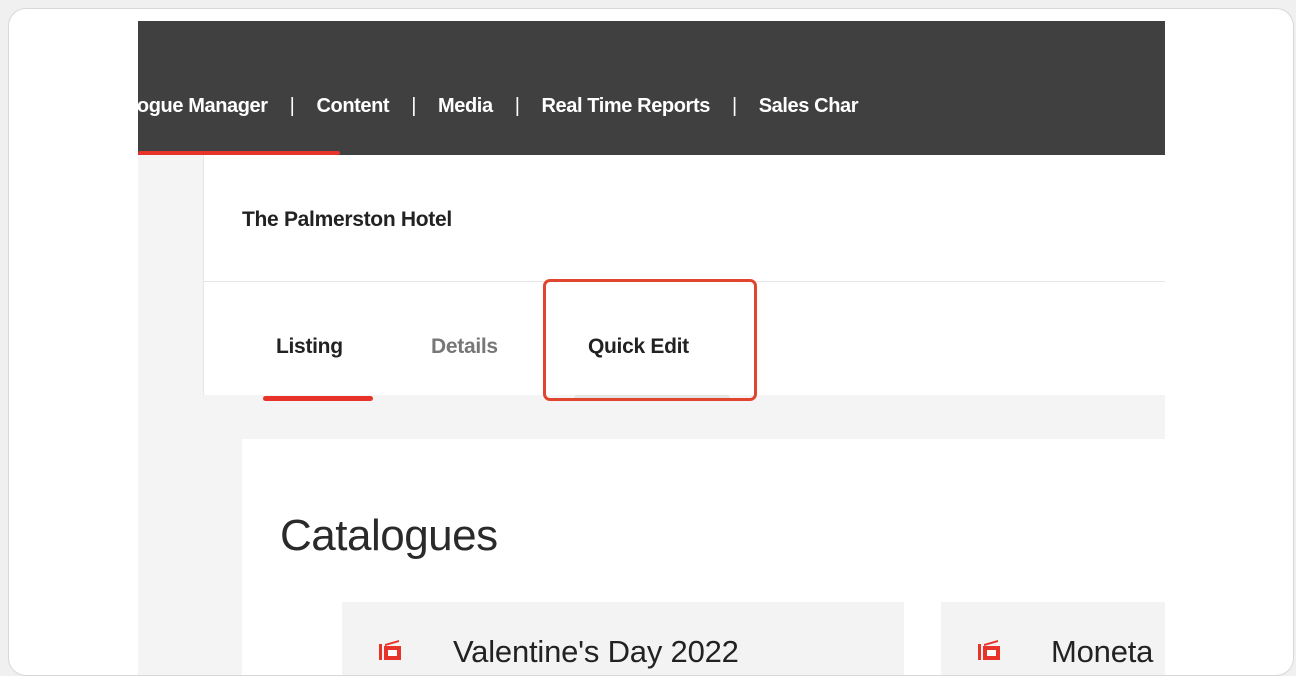  I want to click on catalogues-heading: Catalogues, so click(389, 535).